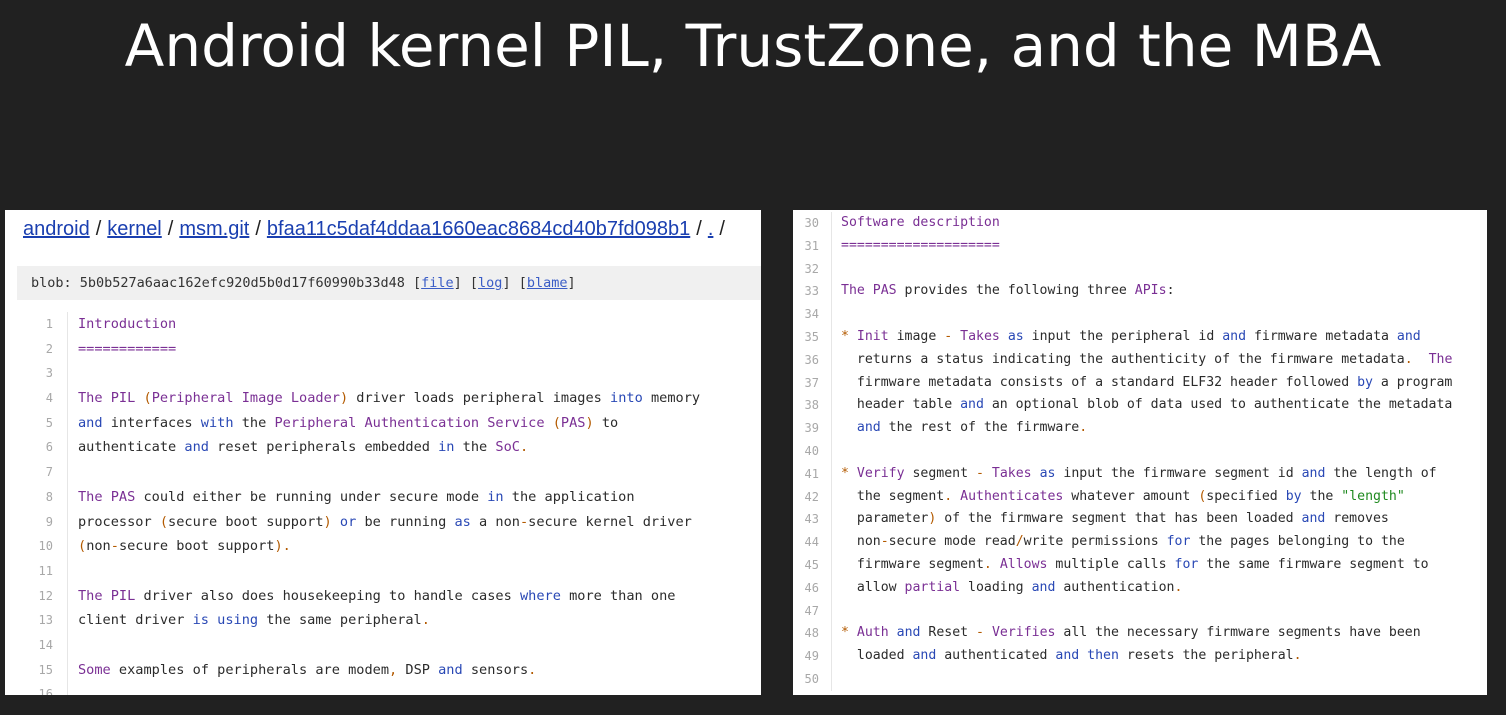 Image resolution: width=1506 pixels, height=715 pixels. Describe the element at coordinates (49, 521) in the screenshot. I see `line-number: 9` at that location.